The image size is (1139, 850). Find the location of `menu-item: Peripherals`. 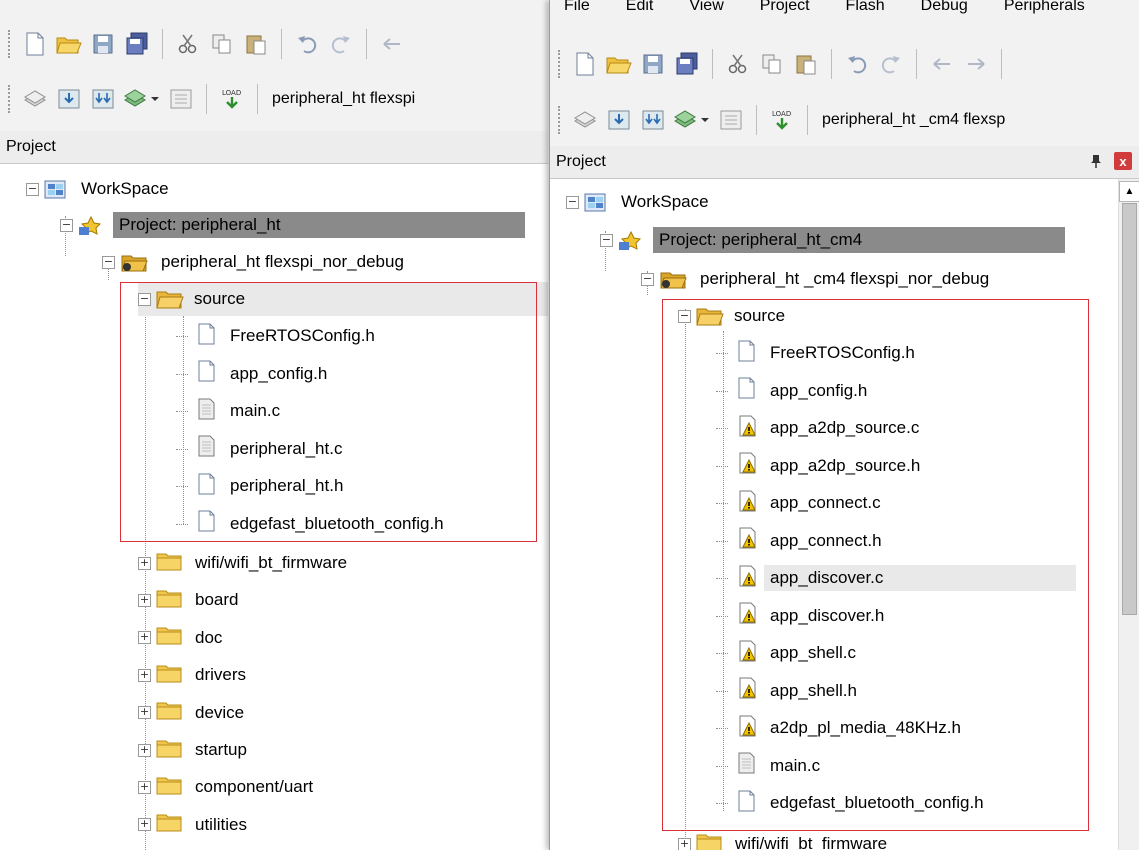

menu-item: Peripherals is located at coordinates (1055, 8).